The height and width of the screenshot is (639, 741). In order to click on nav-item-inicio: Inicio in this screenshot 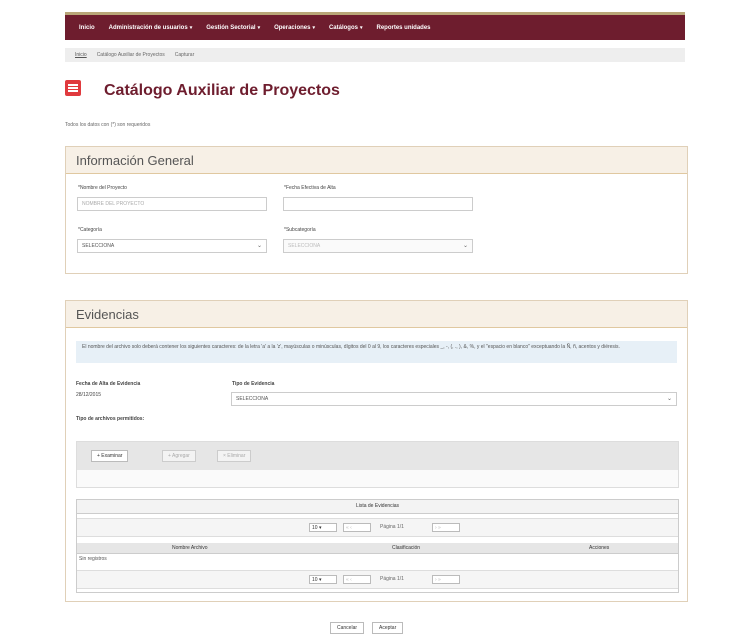, I will do `click(87, 28)`.